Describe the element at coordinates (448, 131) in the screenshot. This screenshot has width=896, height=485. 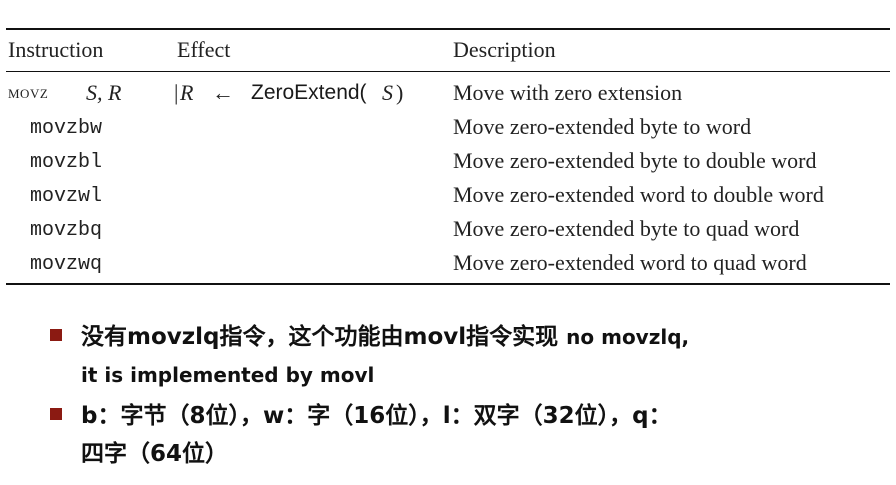
I see `table-row: movzbw Move zero-extended byte to word` at that location.